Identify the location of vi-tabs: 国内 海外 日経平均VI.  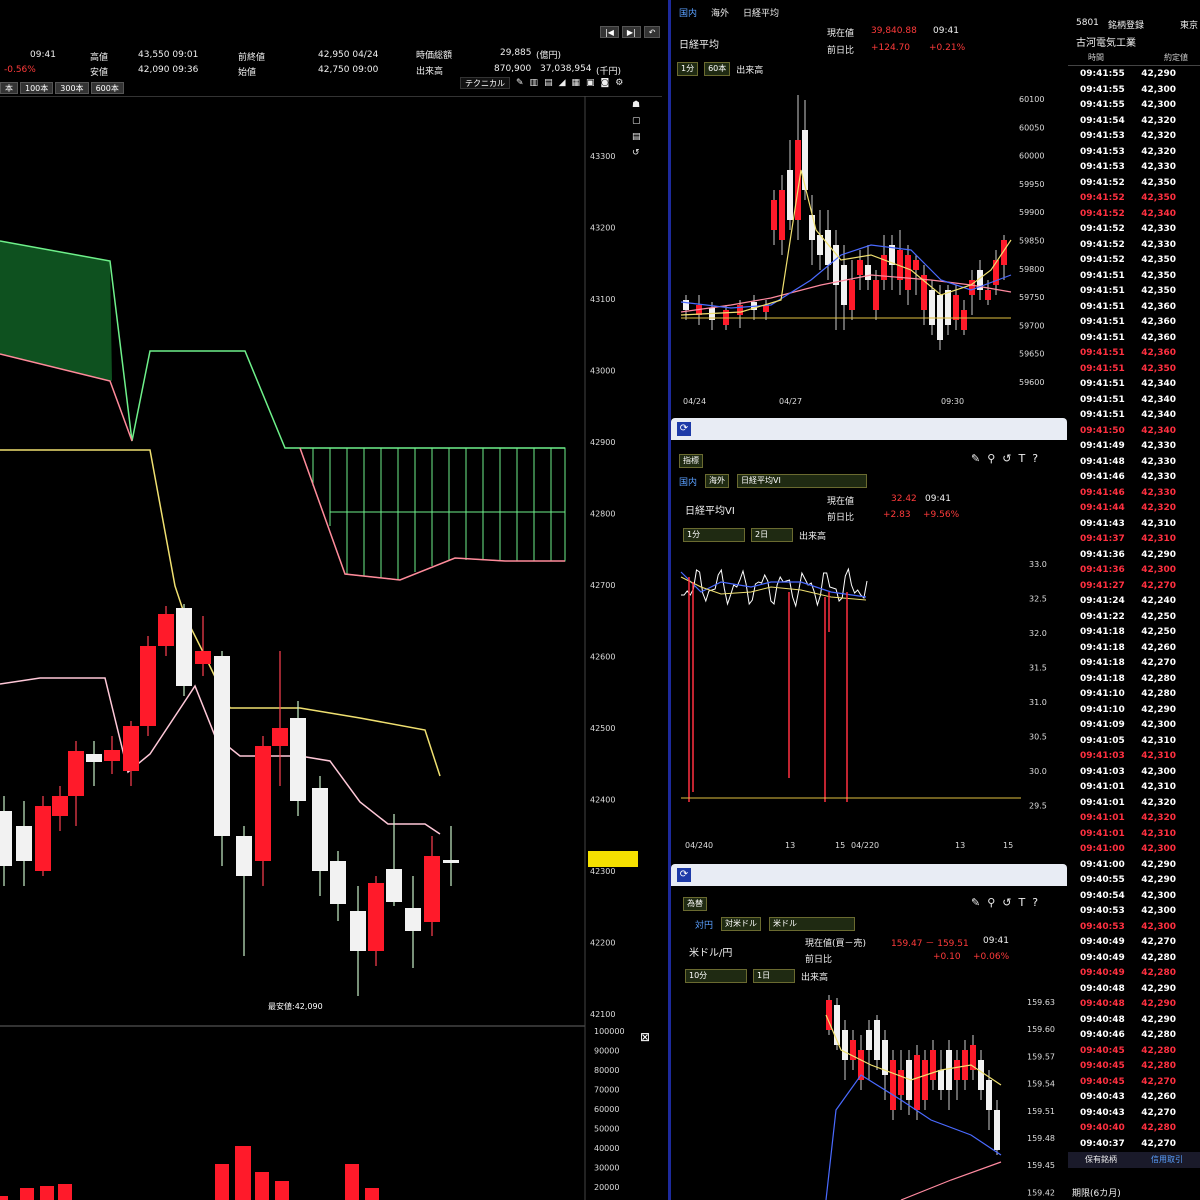
(773, 481).